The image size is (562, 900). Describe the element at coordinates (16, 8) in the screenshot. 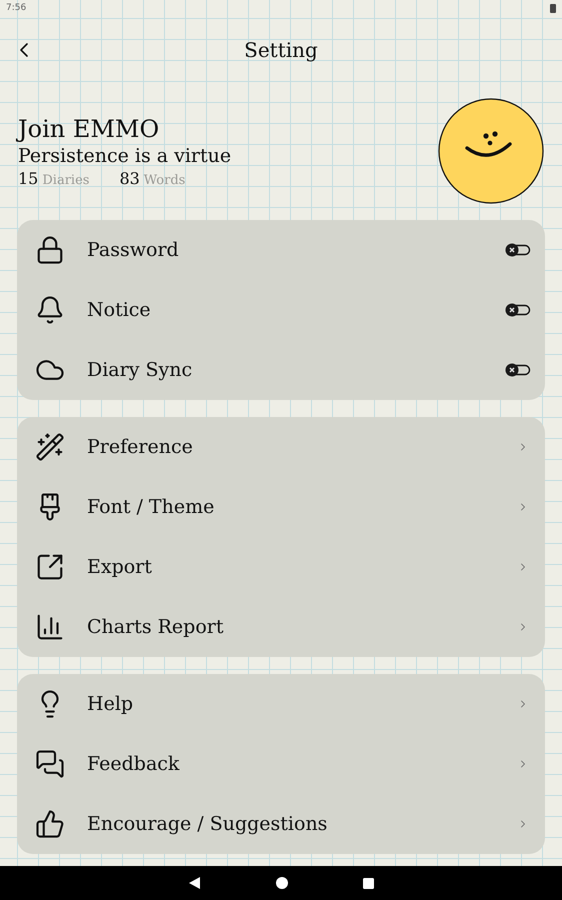

I see `status-time: 7:56` at that location.